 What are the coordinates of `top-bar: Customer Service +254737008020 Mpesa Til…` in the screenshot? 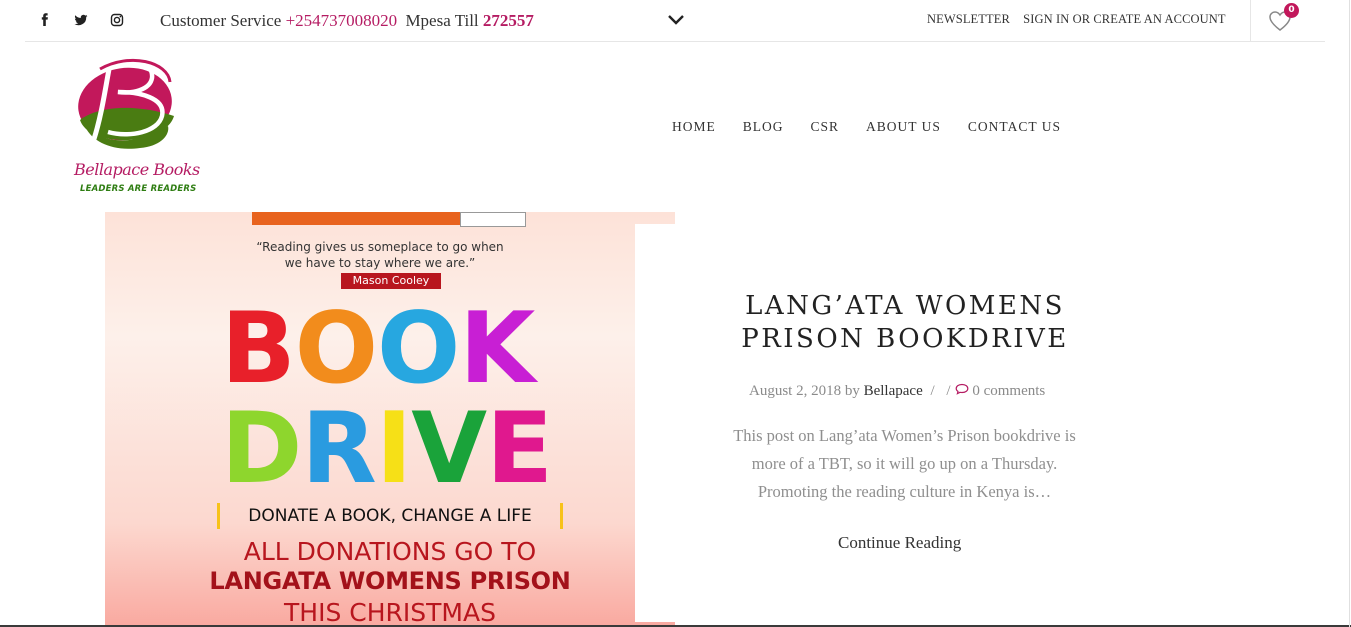 It's located at (675, 21).